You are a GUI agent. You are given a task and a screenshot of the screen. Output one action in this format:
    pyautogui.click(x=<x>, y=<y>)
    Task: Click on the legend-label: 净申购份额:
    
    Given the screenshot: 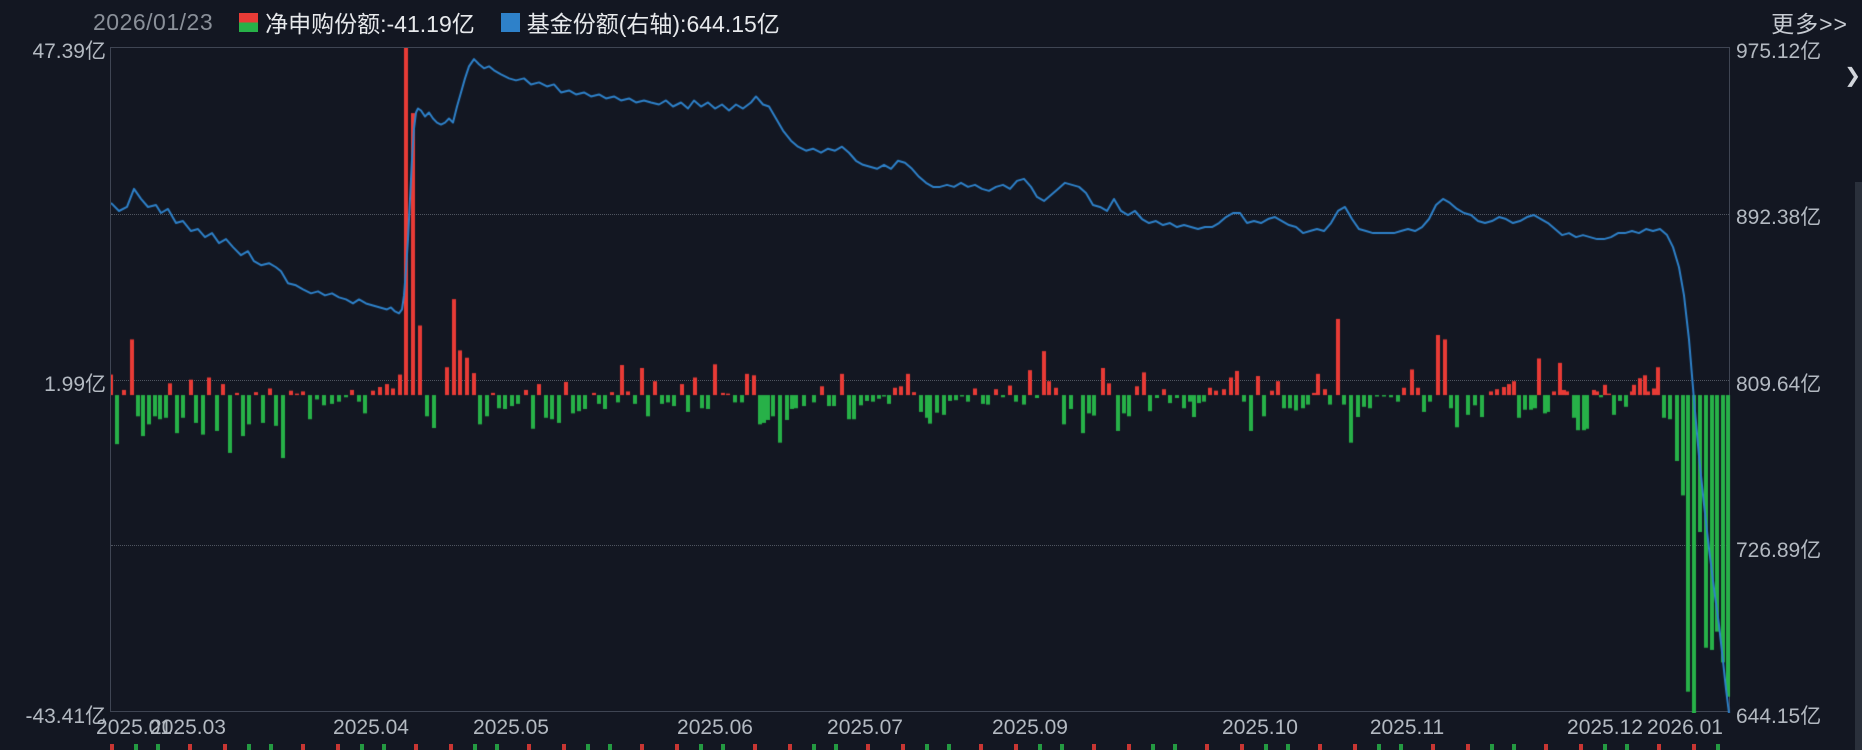 What is the action you would take?
    pyautogui.click(x=326, y=24)
    